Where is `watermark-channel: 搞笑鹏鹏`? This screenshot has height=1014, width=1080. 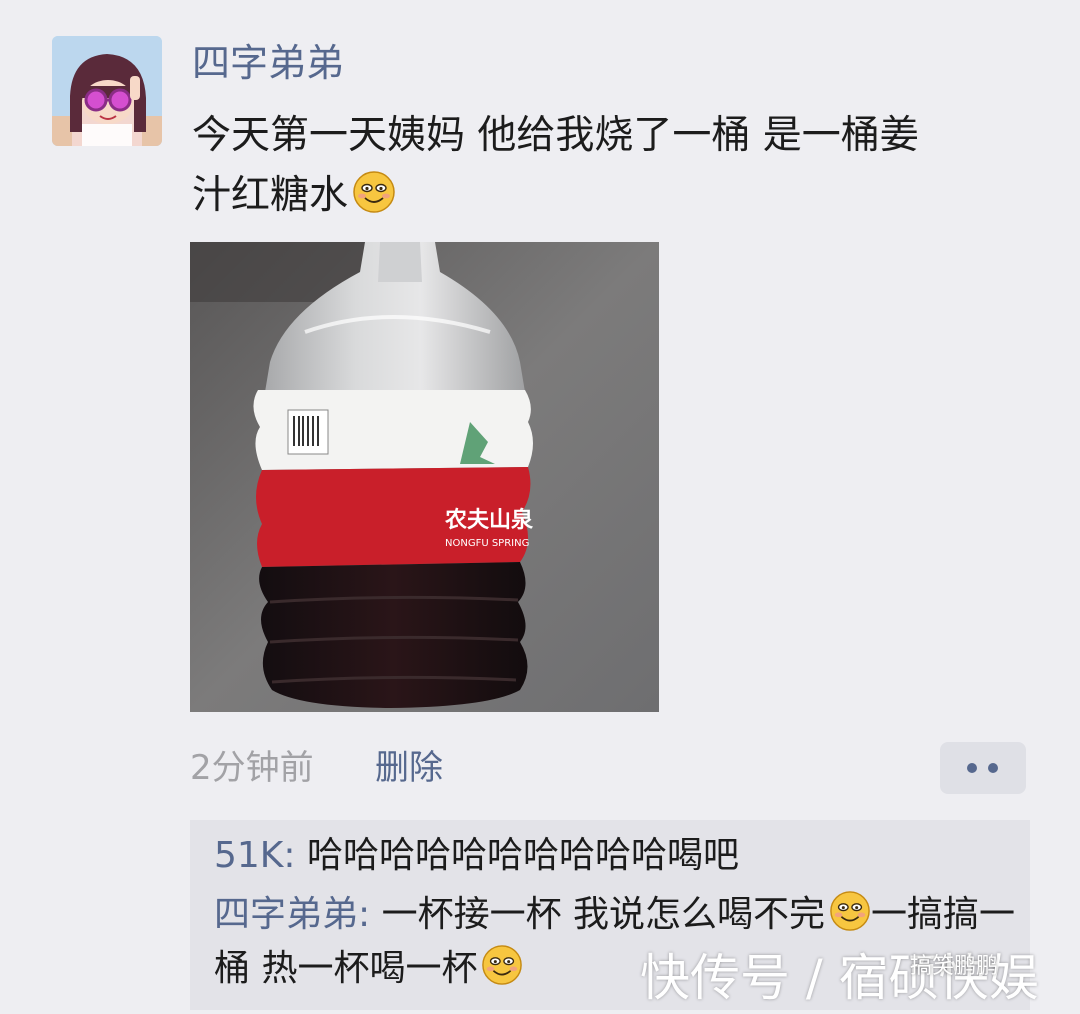
watermark-channel: 搞笑鹏鹏 is located at coordinates (954, 966).